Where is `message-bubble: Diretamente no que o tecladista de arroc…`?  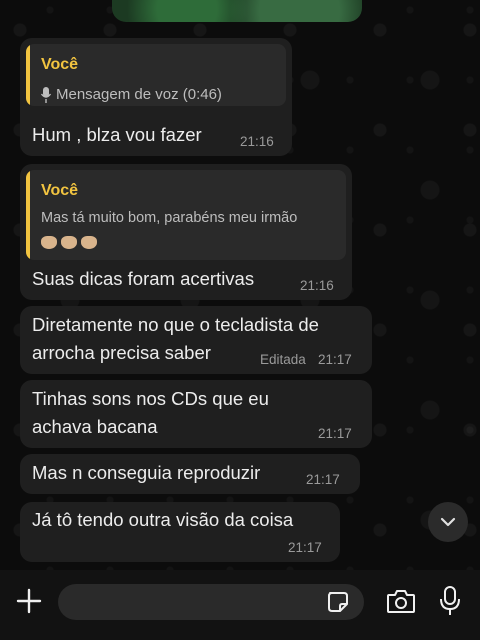
message-bubble: Diretamente no que o tecladista de arroc… is located at coordinates (196, 340).